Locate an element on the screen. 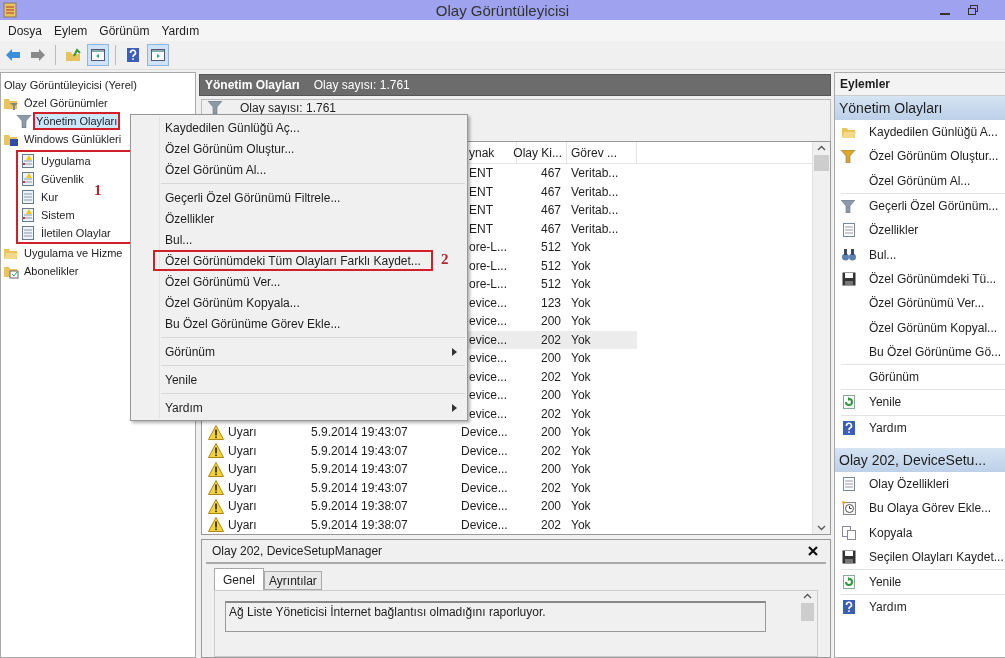 This screenshot has width=1005, height=658. copy-icon is located at coordinates (849, 532).